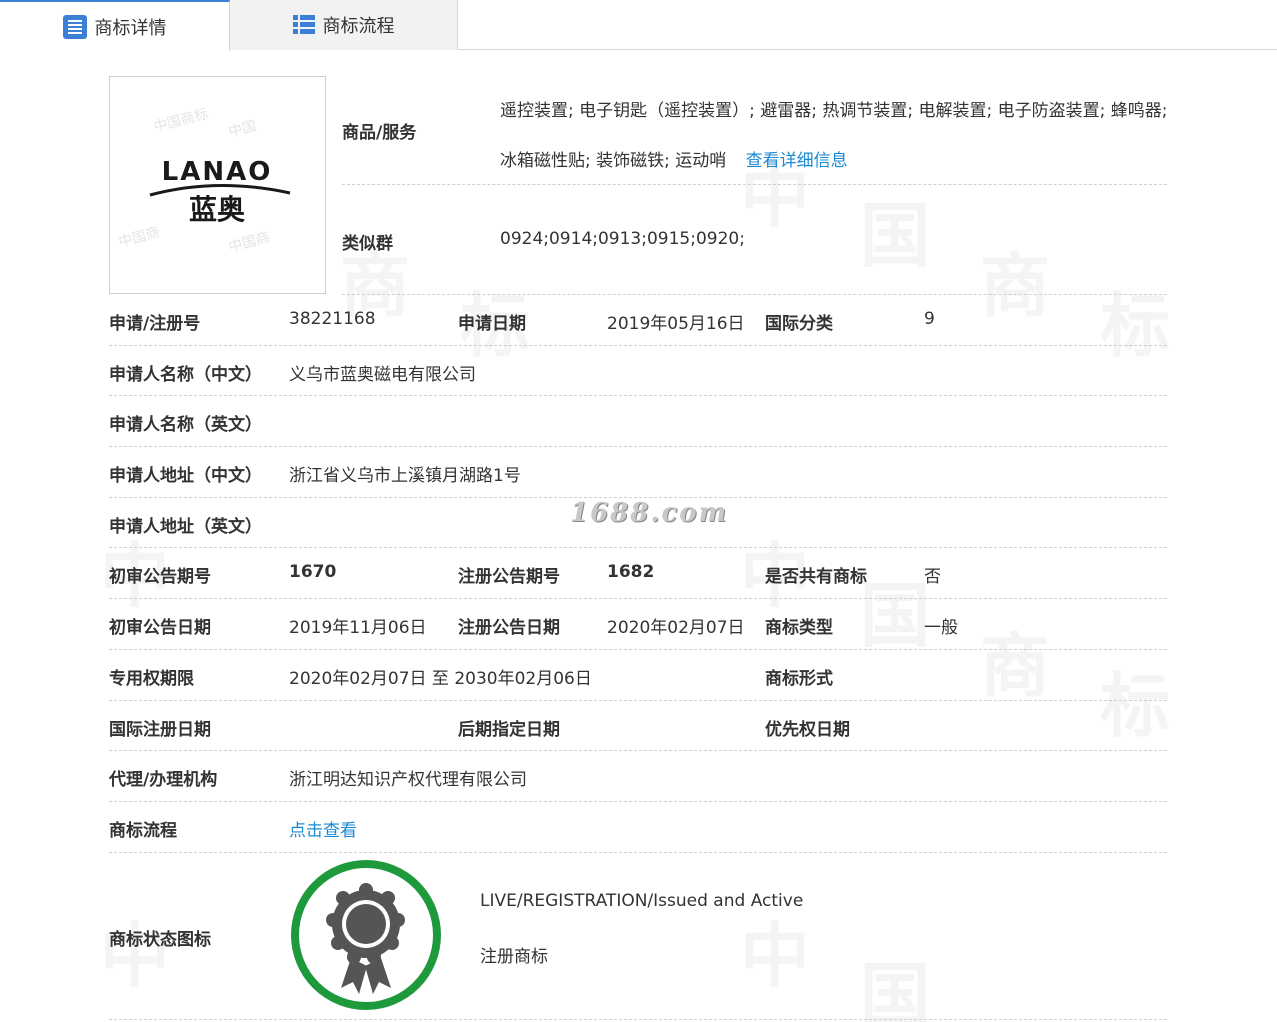  What do you see at coordinates (217, 172) in the screenshot?
I see `svg-text: LANAO` at bounding box center [217, 172].